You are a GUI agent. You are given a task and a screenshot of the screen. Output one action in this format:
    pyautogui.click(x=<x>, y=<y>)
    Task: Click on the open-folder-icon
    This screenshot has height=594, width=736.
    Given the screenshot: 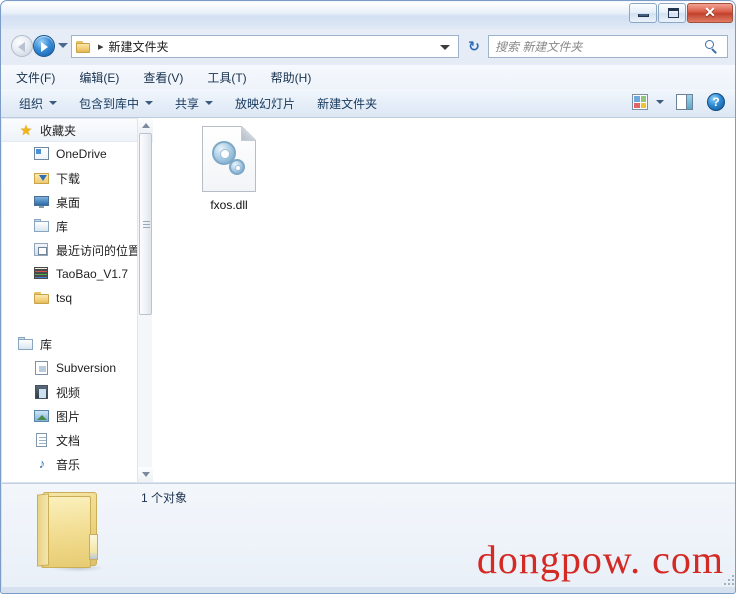 What is the action you would take?
    pyautogui.click(x=68, y=531)
    